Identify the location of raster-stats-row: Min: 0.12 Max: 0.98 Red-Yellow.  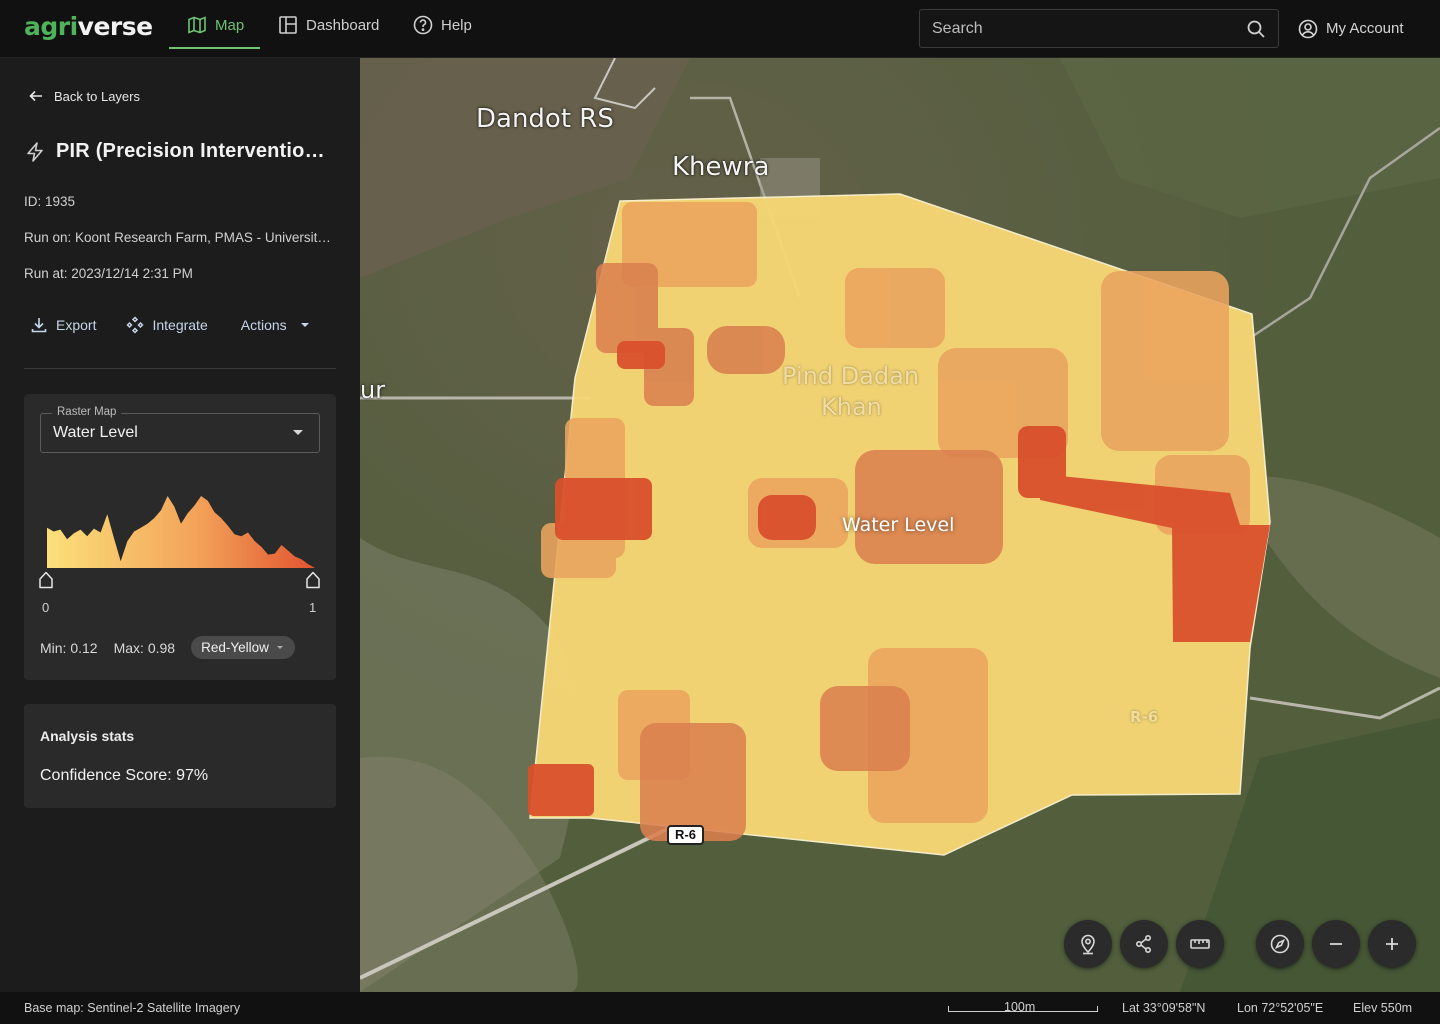
(167, 647).